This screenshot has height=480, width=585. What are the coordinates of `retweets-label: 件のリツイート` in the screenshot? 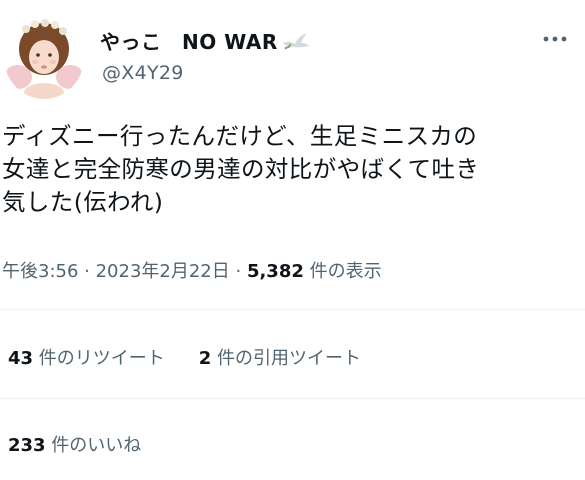 It's located at (99, 358).